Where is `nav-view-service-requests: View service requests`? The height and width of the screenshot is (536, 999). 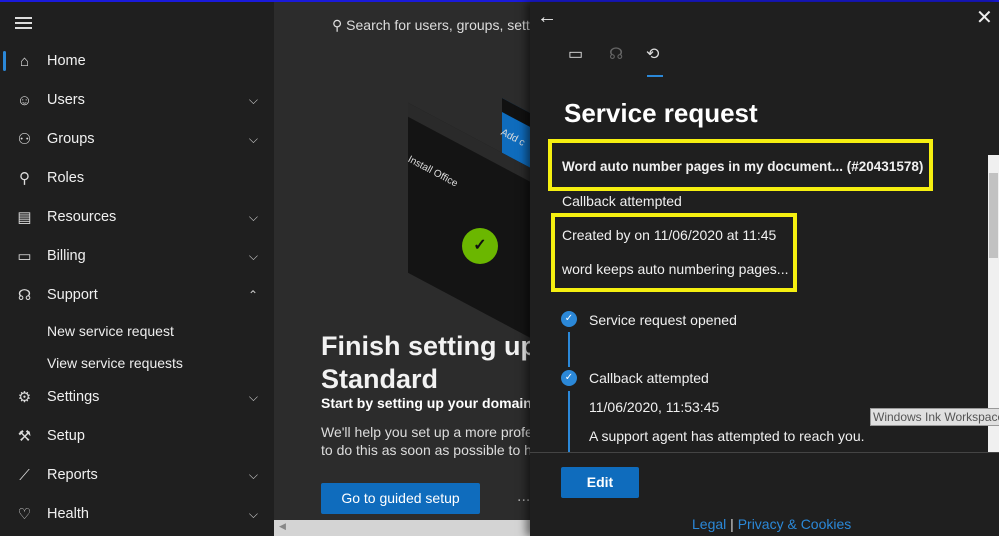
nav-view-service-requests: View service requests is located at coordinates (115, 363).